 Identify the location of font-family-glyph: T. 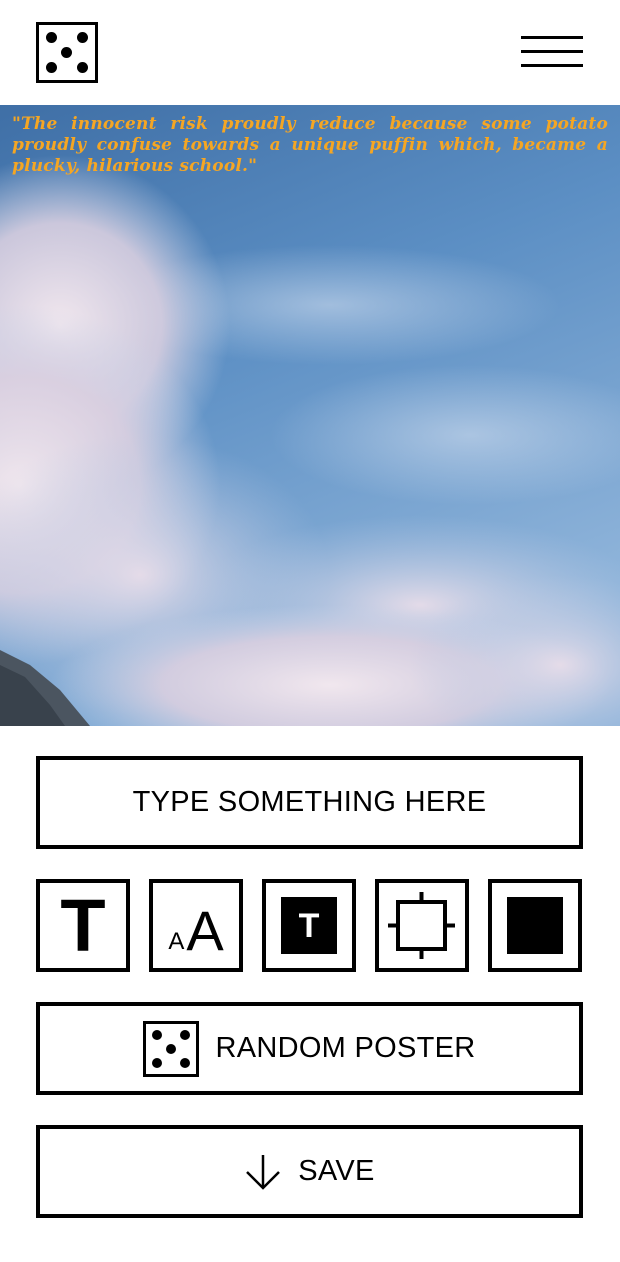
(83, 925).